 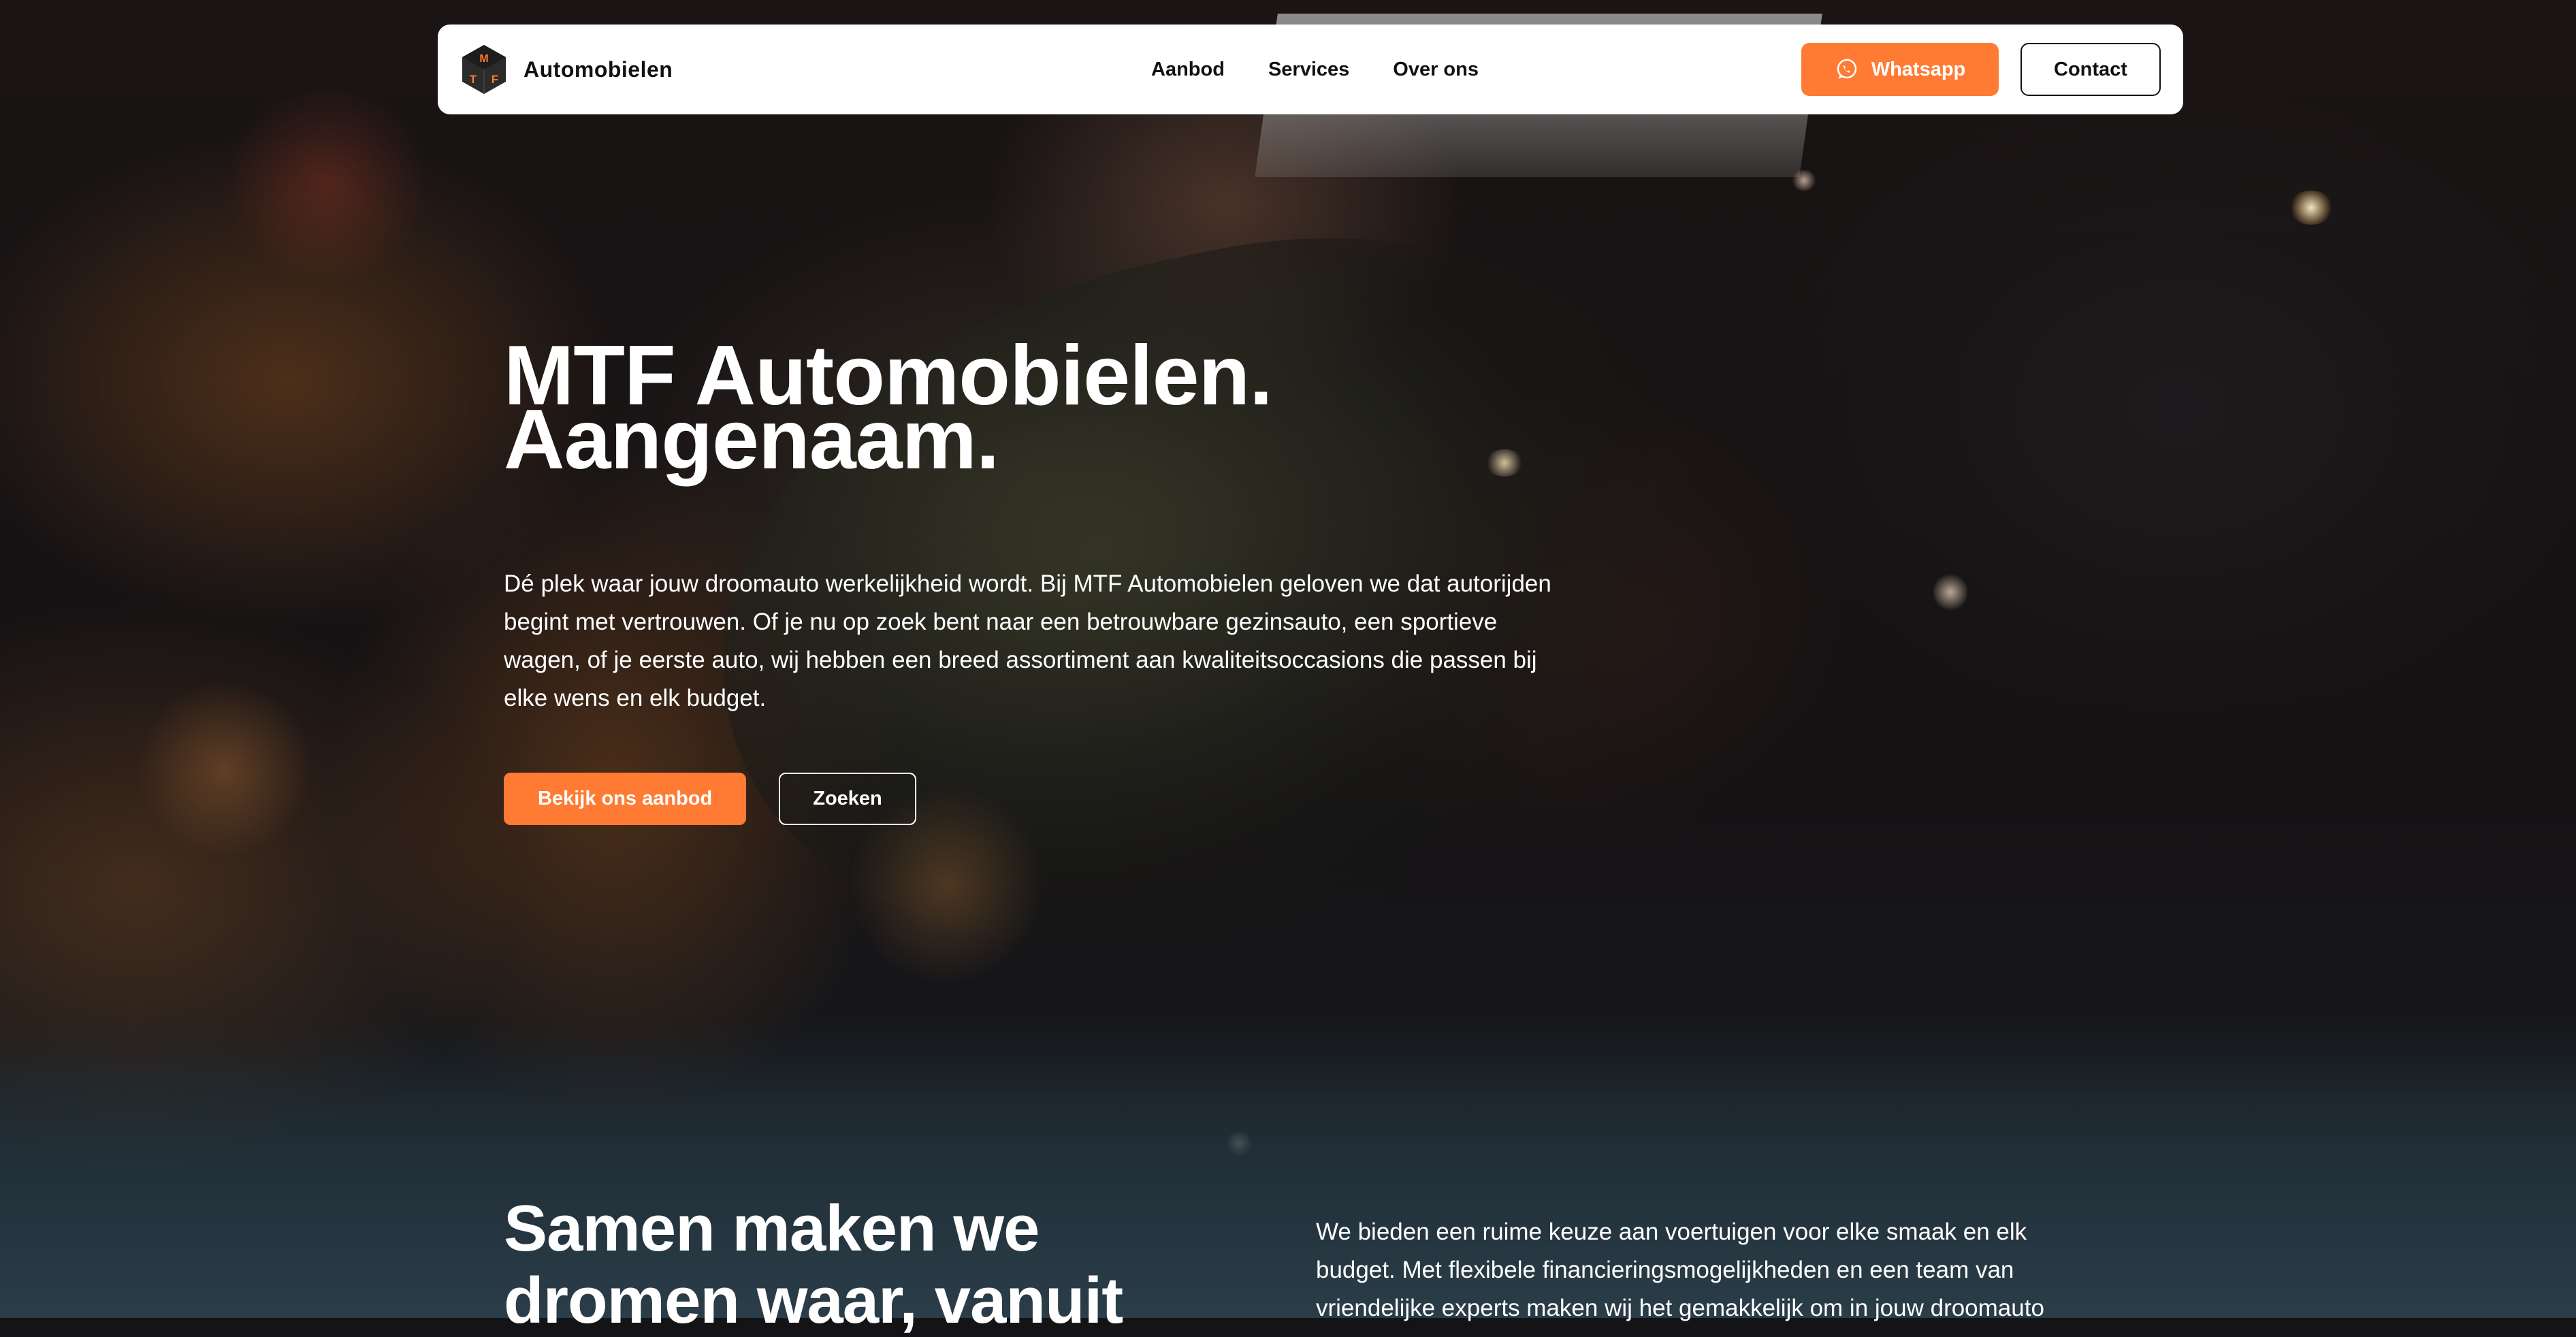 What do you see at coordinates (1919, 69) in the screenshot?
I see `whatsapp-label: Whatsapp` at bounding box center [1919, 69].